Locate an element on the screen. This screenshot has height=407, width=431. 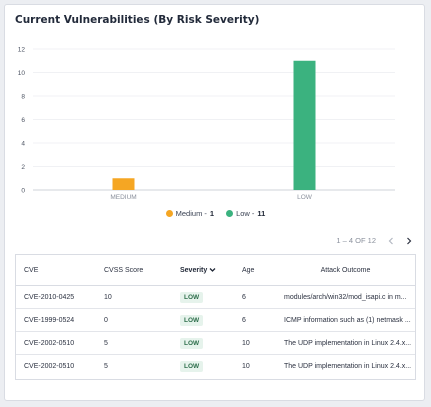
legend-item-medium: Medium - 1 is located at coordinates (190, 213).